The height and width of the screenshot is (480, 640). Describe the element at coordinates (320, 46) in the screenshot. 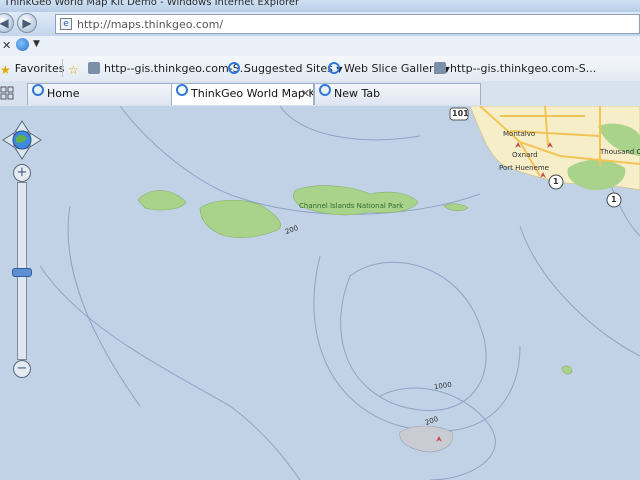

I see `command-row: ✕ ▼` at that location.